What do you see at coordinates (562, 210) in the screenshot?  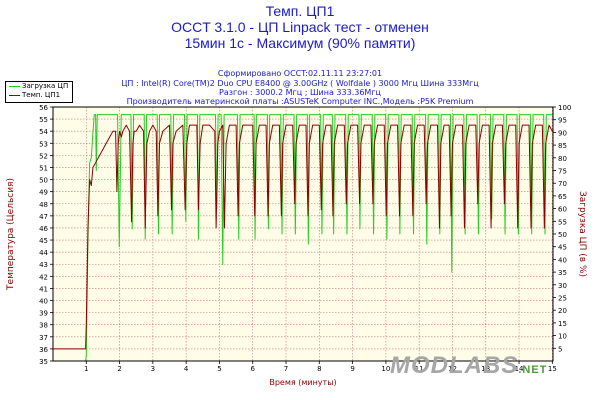 I see `tick-label-right: 60` at bounding box center [562, 210].